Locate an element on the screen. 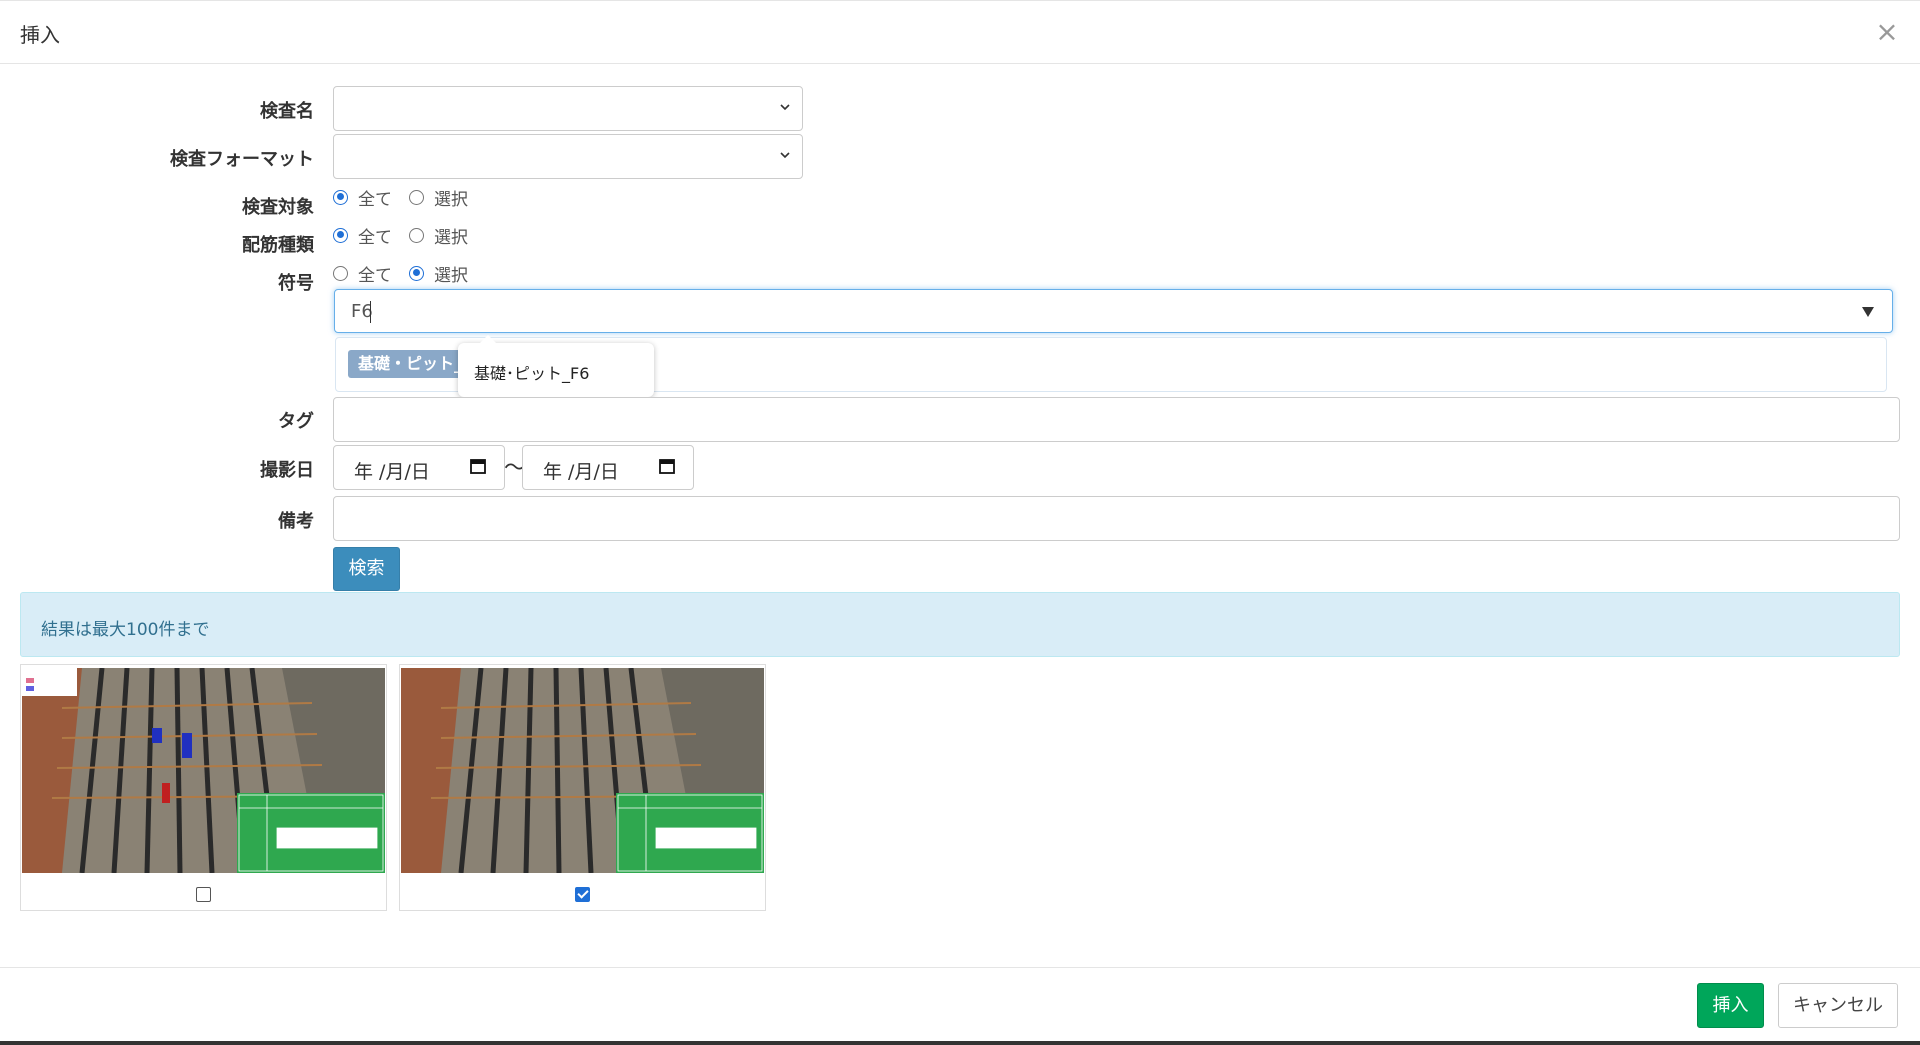 The height and width of the screenshot is (1045, 1920). date-to-input: 年 /月/日 is located at coordinates (608, 467).